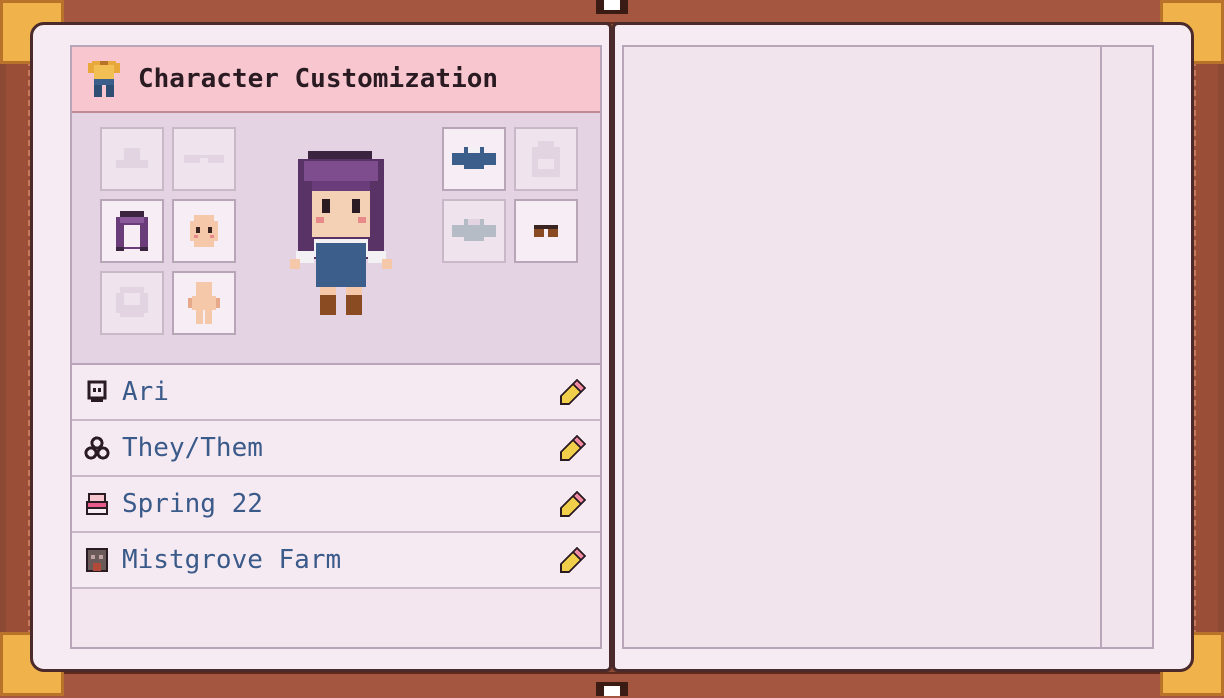 This screenshot has width=1224, height=698. I want to click on slot-hair, so click(132, 231).